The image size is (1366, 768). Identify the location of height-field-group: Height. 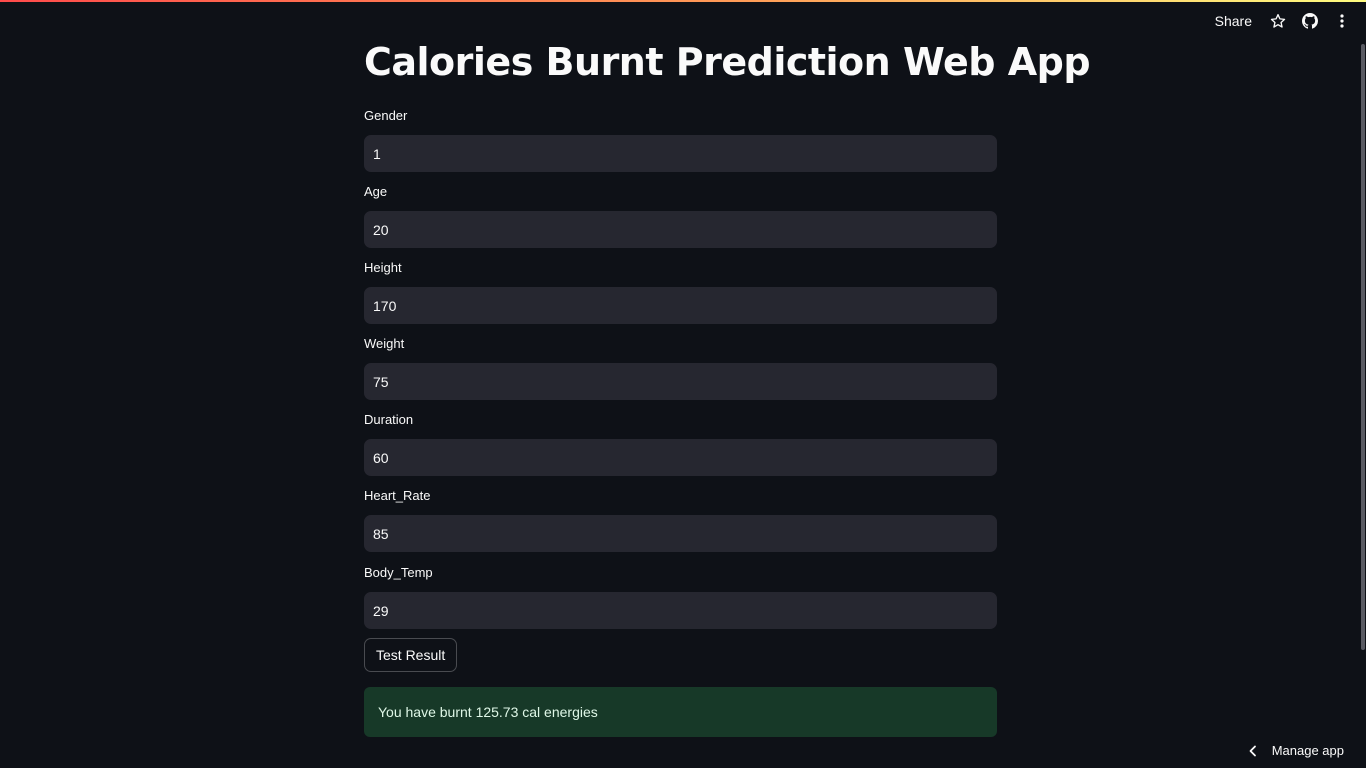
(680, 291).